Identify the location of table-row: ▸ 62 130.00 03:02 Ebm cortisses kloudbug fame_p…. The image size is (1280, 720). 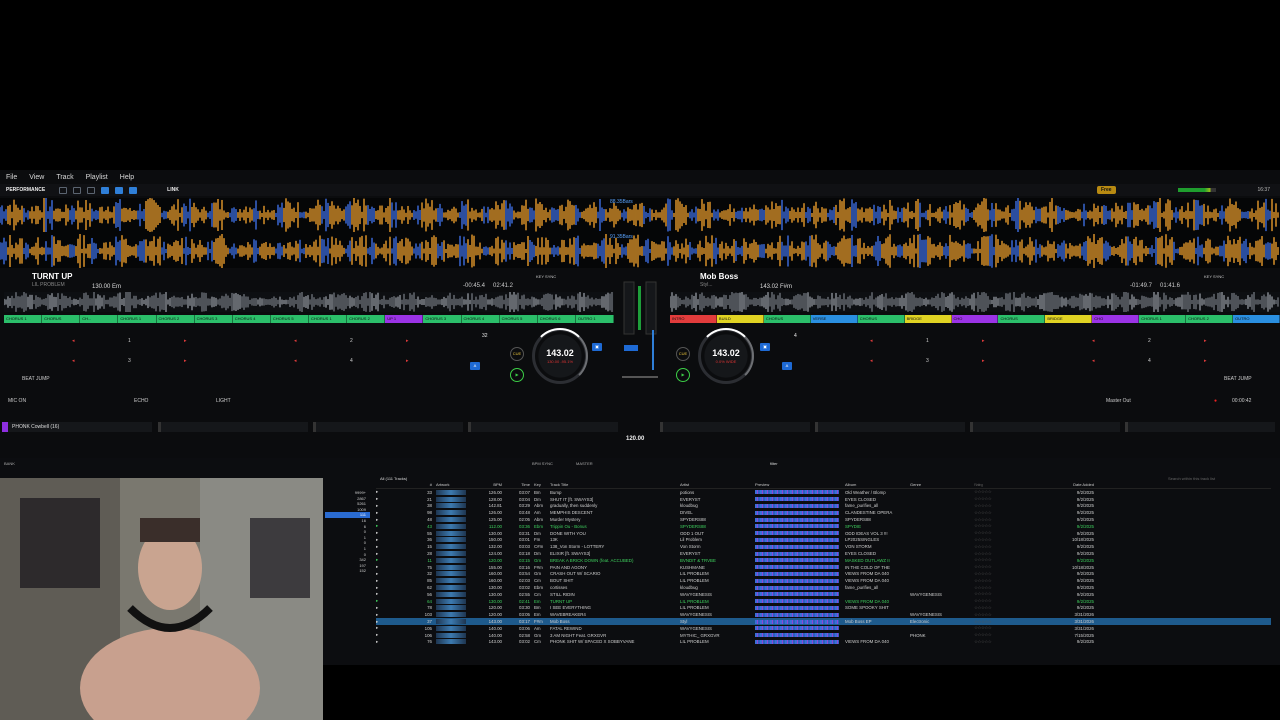
(823, 587).